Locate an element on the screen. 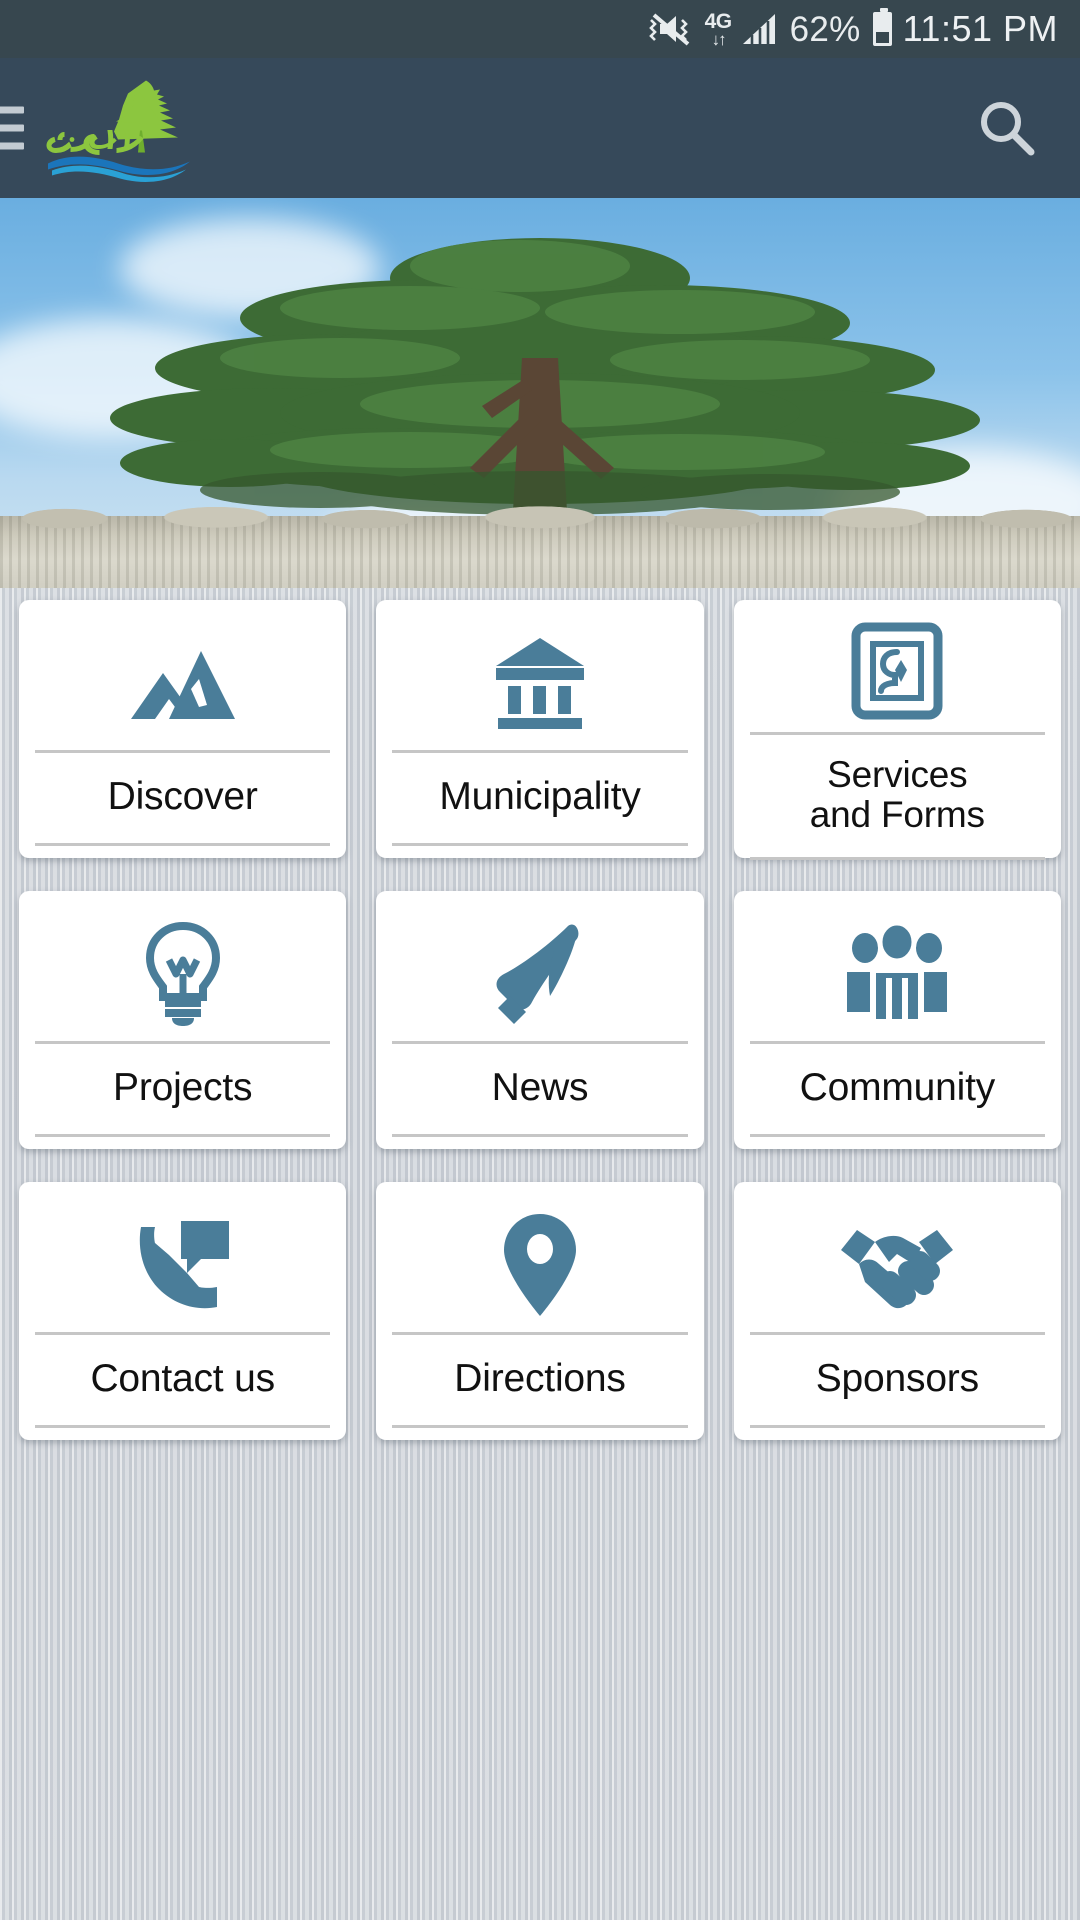 The image size is (1080, 1920). tile-label: Directions is located at coordinates (540, 1378).